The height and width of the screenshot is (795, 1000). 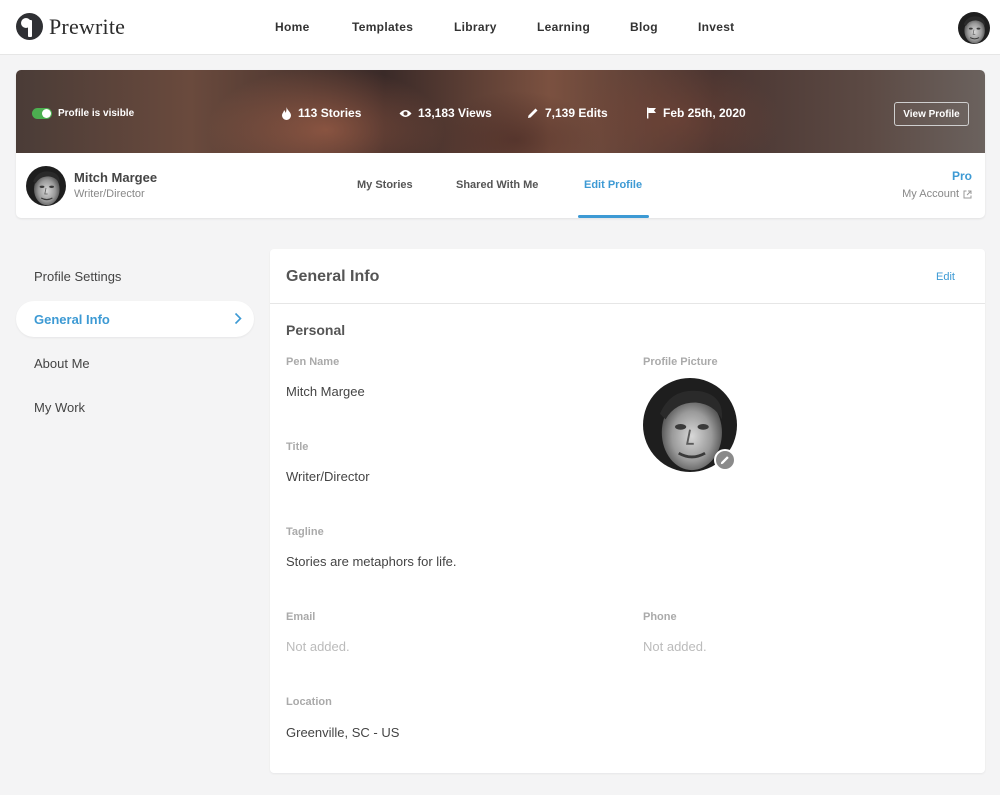 What do you see at coordinates (651, 113) in the screenshot?
I see `flag-icon` at bounding box center [651, 113].